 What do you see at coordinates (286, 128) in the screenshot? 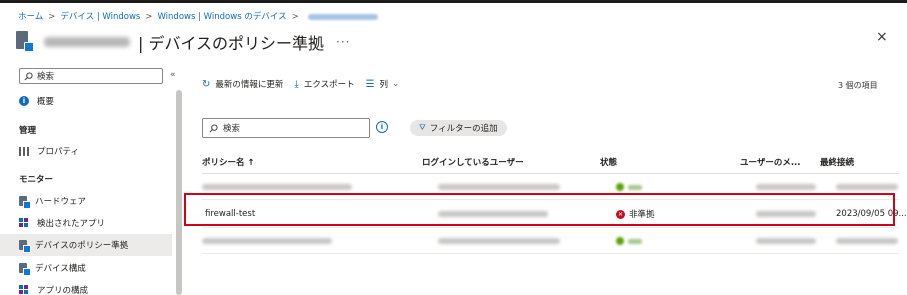
I see `search-input: 検索` at bounding box center [286, 128].